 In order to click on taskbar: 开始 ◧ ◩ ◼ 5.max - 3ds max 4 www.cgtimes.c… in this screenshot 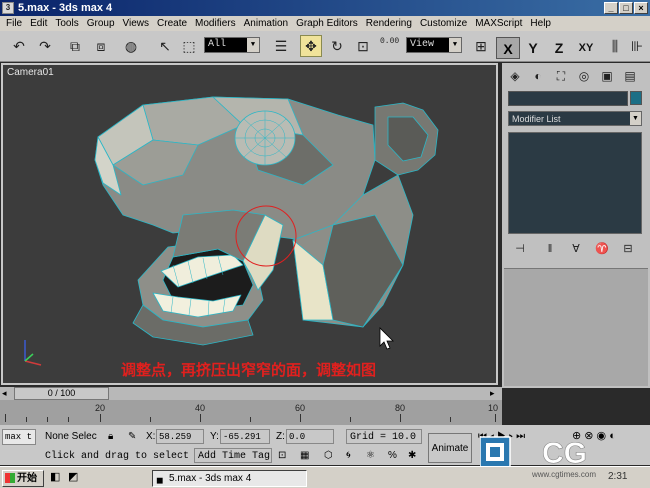, I will do `click(325, 477)`.